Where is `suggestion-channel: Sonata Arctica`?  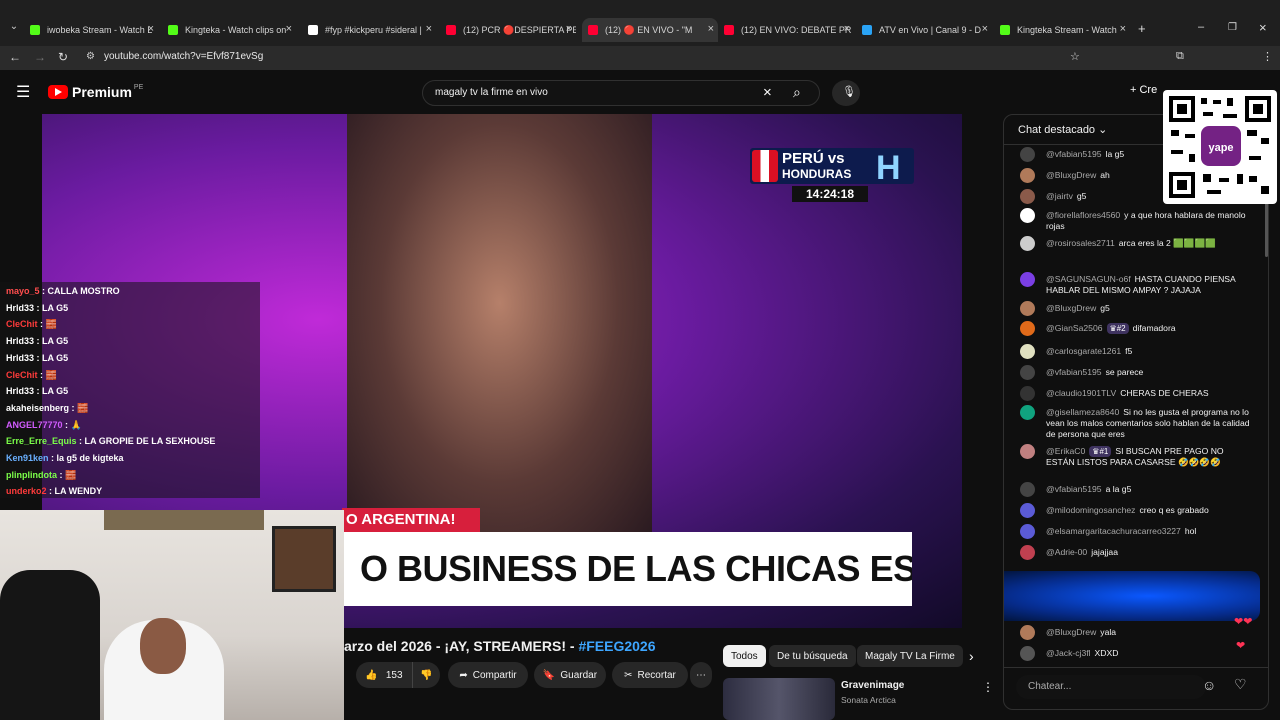
suggestion-channel: Sonata Arctica is located at coordinates (868, 700).